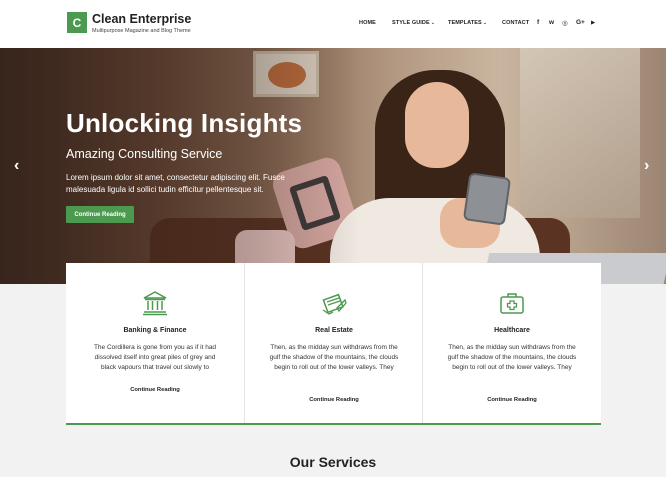 The width and height of the screenshot is (666, 477). What do you see at coordinates (334, 330) in the screenshot?
I see `feature-title: Real Estate` at bounding box center [334, 330].